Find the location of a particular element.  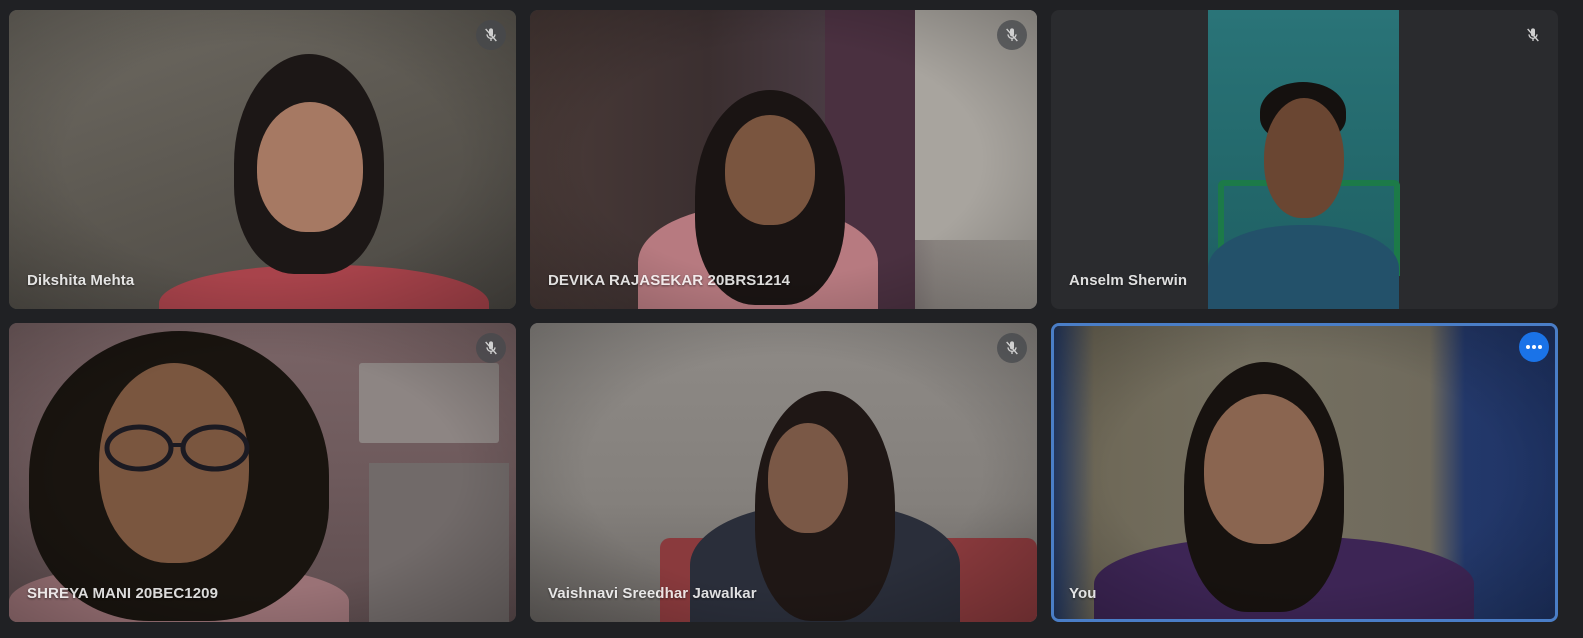

door is located at coordinates (439, 542).